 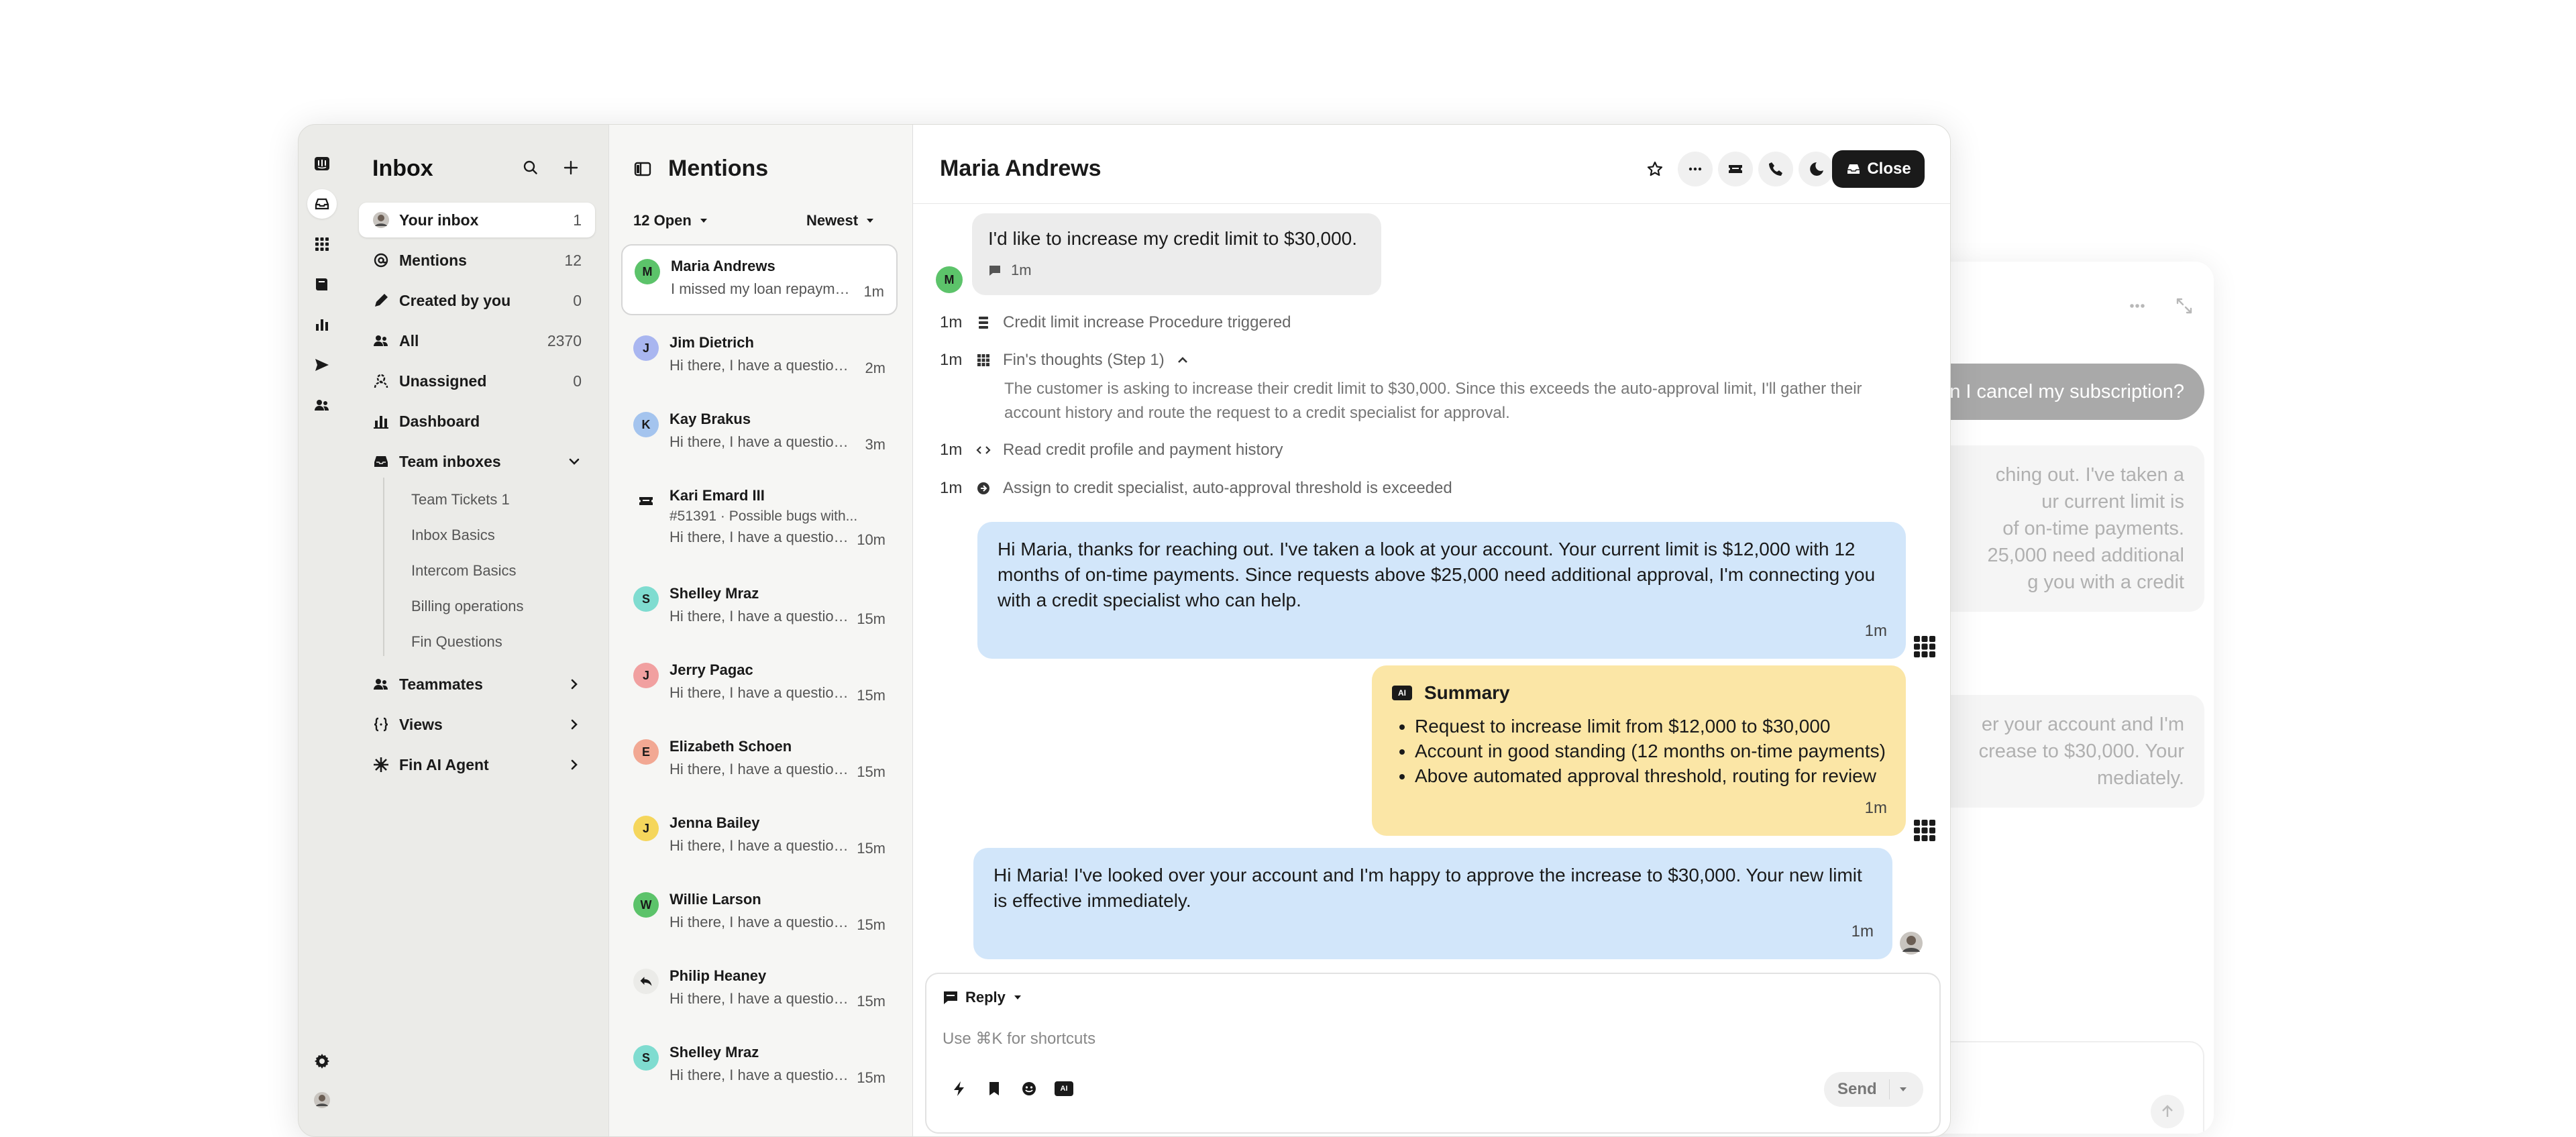 I want to click on code-icon, so click(x=983, y=450).